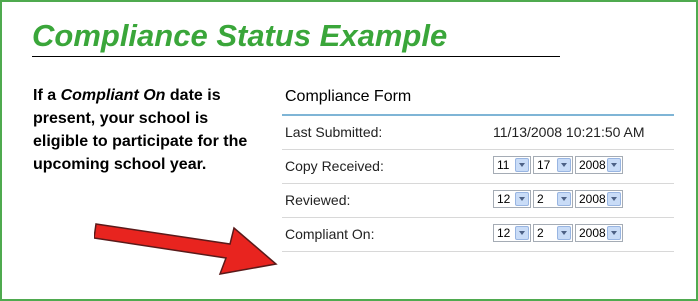 This screenshot has height=301, width=698. I want to click on reviewed-year-select: 2008, so click(599, 199).